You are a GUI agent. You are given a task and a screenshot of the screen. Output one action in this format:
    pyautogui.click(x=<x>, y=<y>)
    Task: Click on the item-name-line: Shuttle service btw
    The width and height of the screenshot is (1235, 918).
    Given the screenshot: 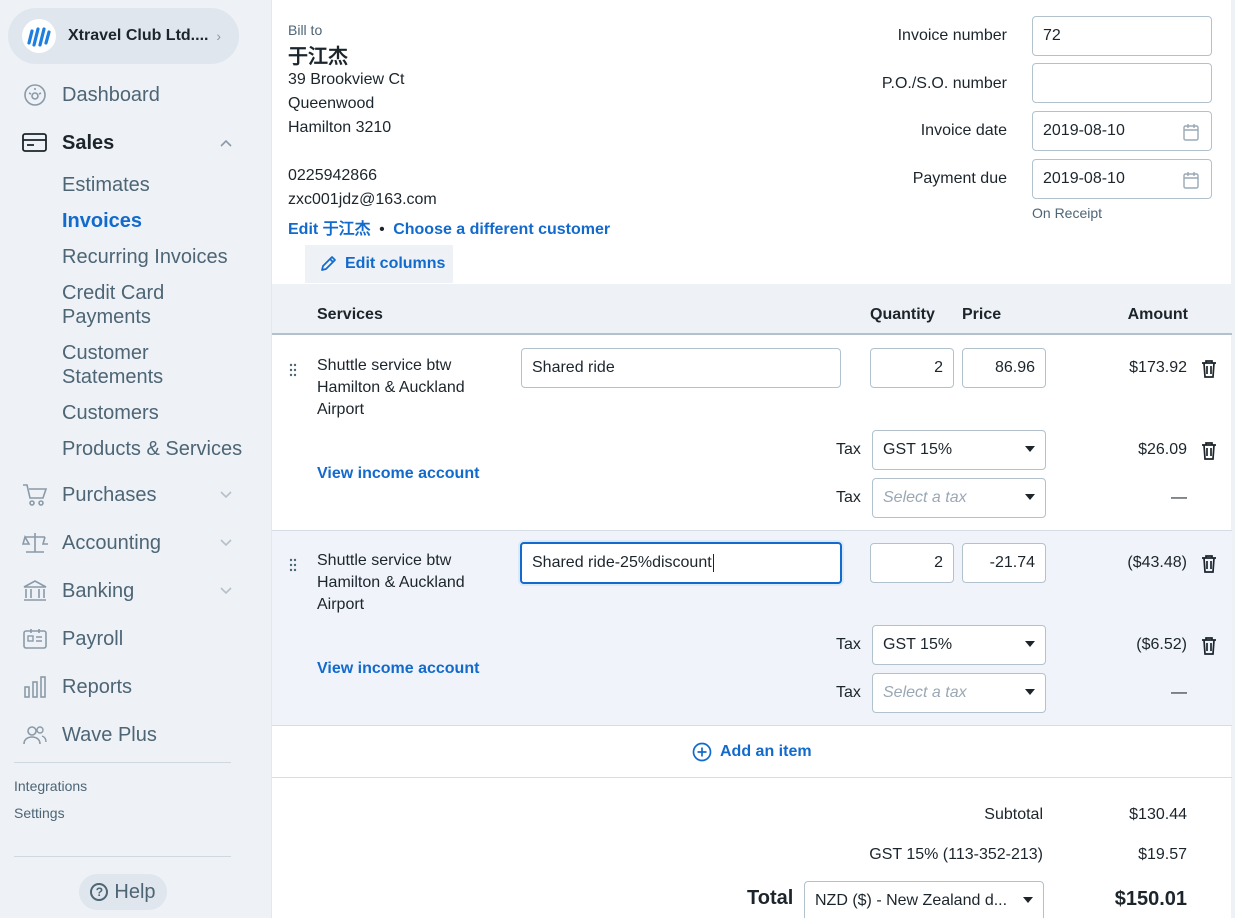 What is the action you would take?
    pyautogui.click(x=384, y=560)
    